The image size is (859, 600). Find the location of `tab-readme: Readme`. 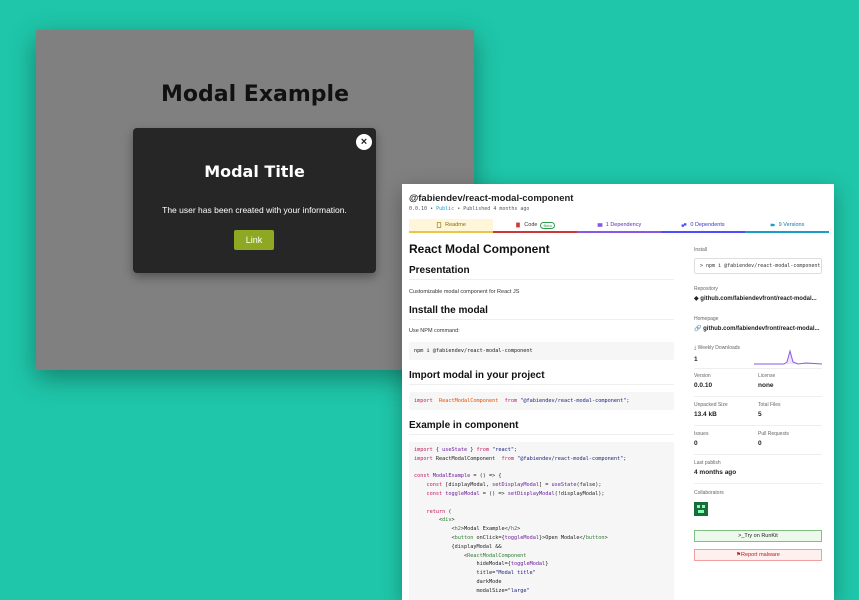

tab-readme: Readme is located at coordinates (451, 226).